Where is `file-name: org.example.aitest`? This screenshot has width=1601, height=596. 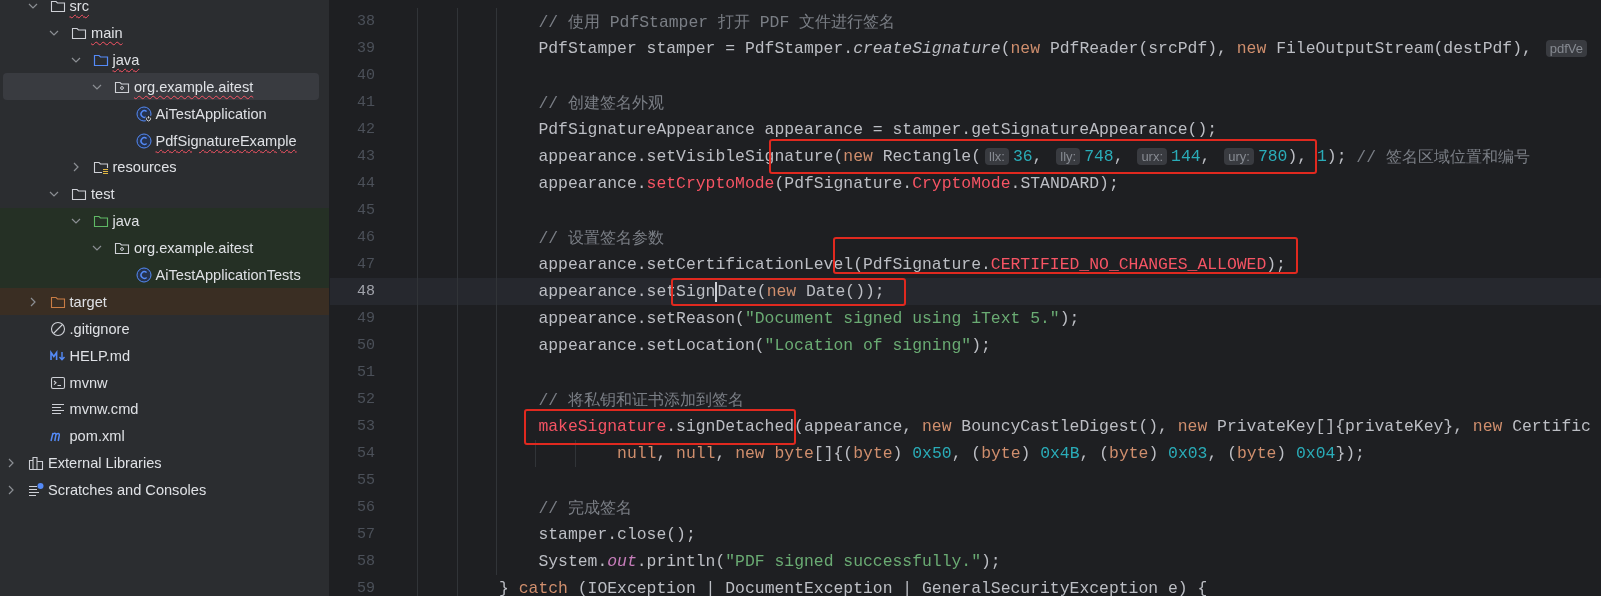
file-name: org.example.aitest is located at coordinates (194, 86).